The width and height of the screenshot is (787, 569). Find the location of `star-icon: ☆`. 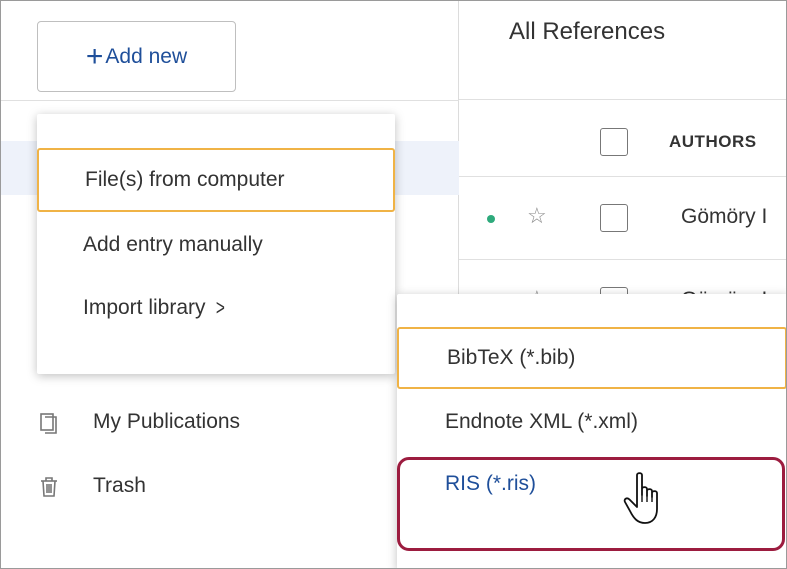

star-icon: ☆ is located at coordinates (537, 216).